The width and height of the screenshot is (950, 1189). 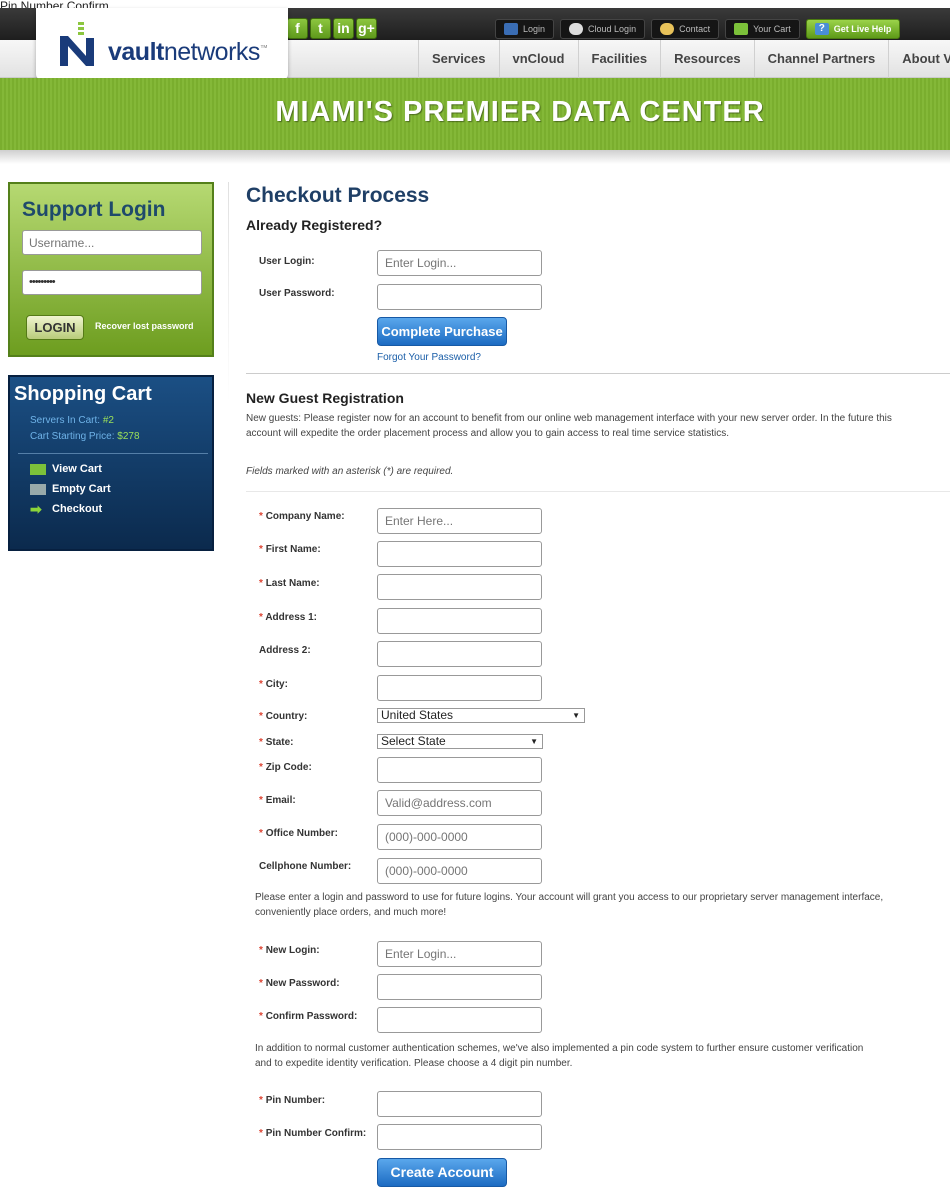 What do you see at coordinates (603, 29) in the screenshot?
I see `cloud-login-link: Cloud Login` at bounding box center [603, 29].